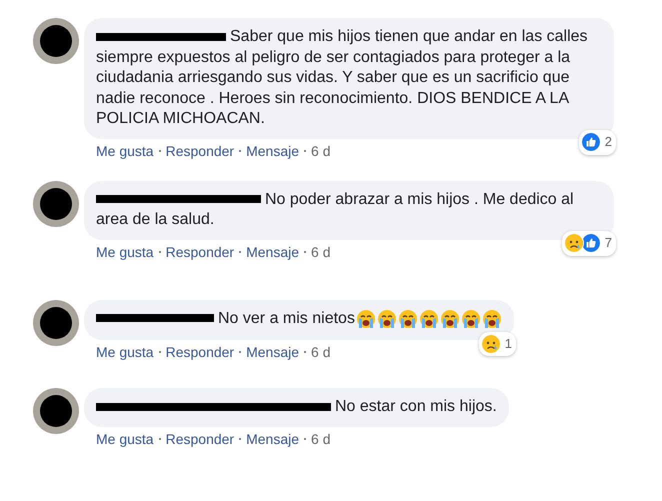  What do you see at coordinates (296, 407) in the screenshot?
I see `comment-text: No estar con mis hijos.` at bounding box center [296, 407].